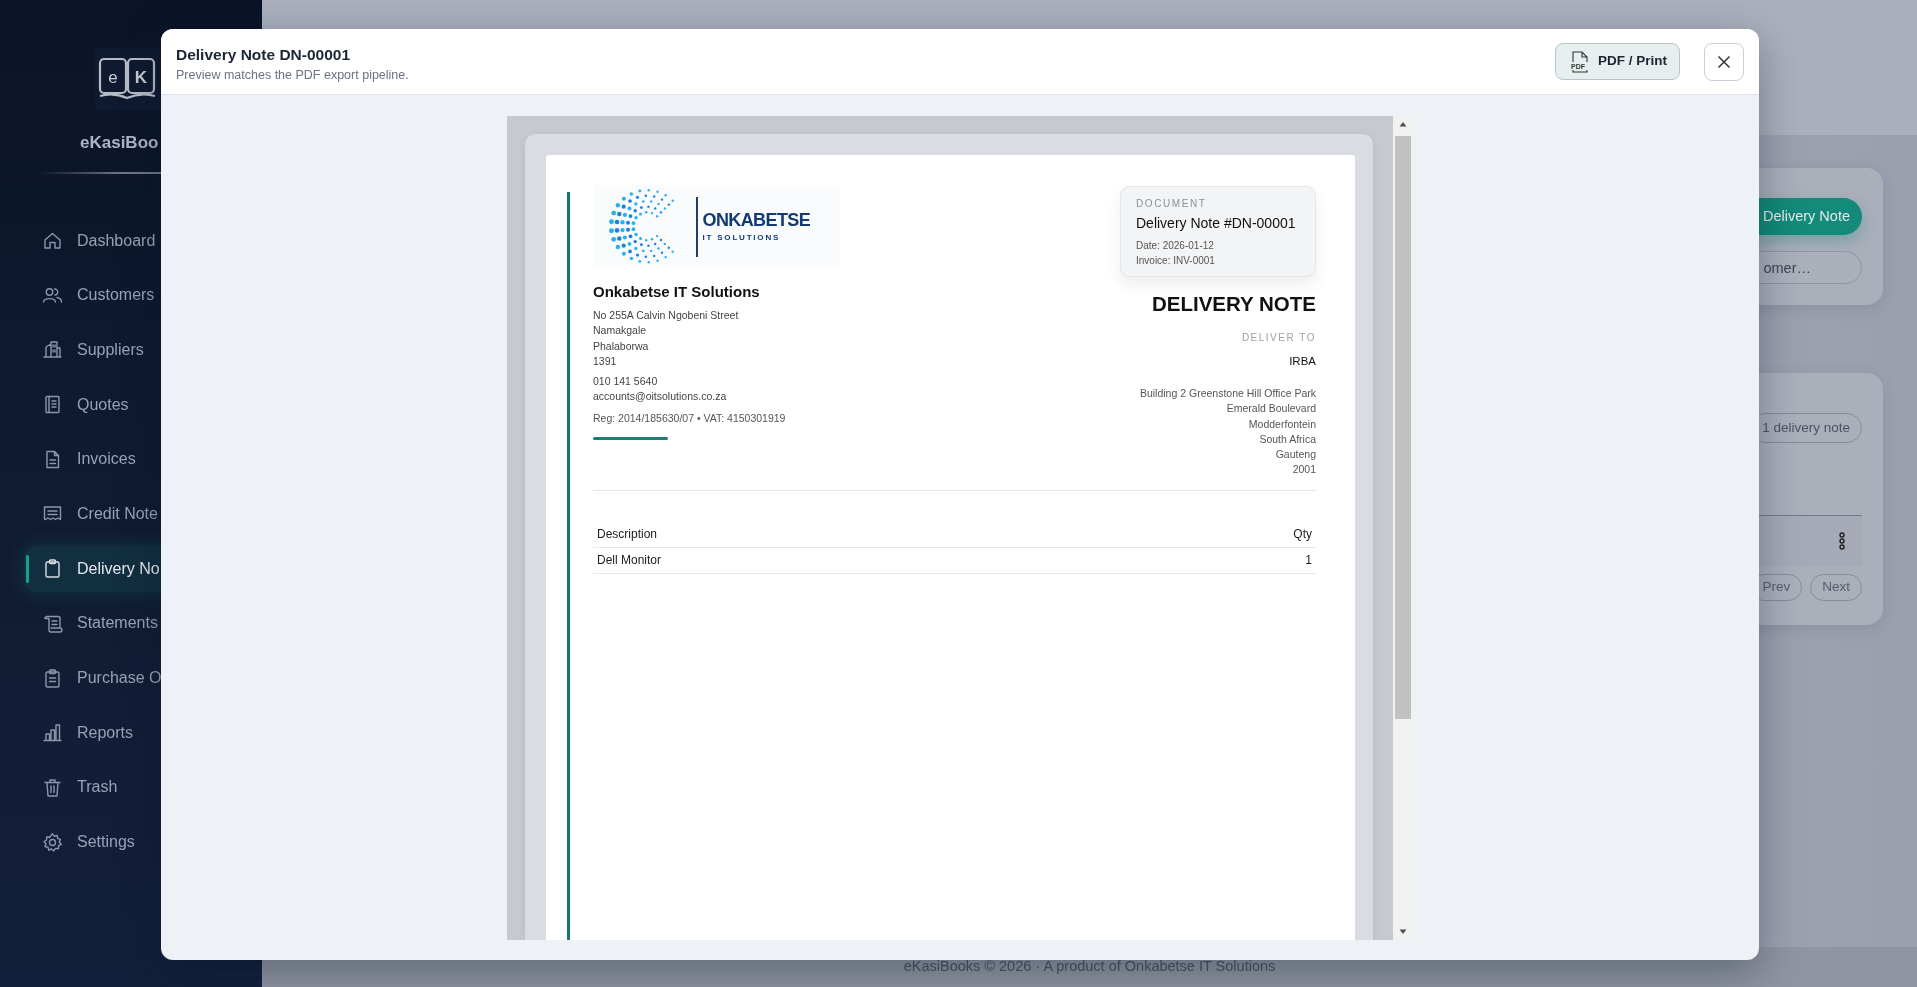 This screenshot has width=1917, height=987. Describe the element at coordinates (627, 534) in the screenshot. I see `column-header: Description` at that location.